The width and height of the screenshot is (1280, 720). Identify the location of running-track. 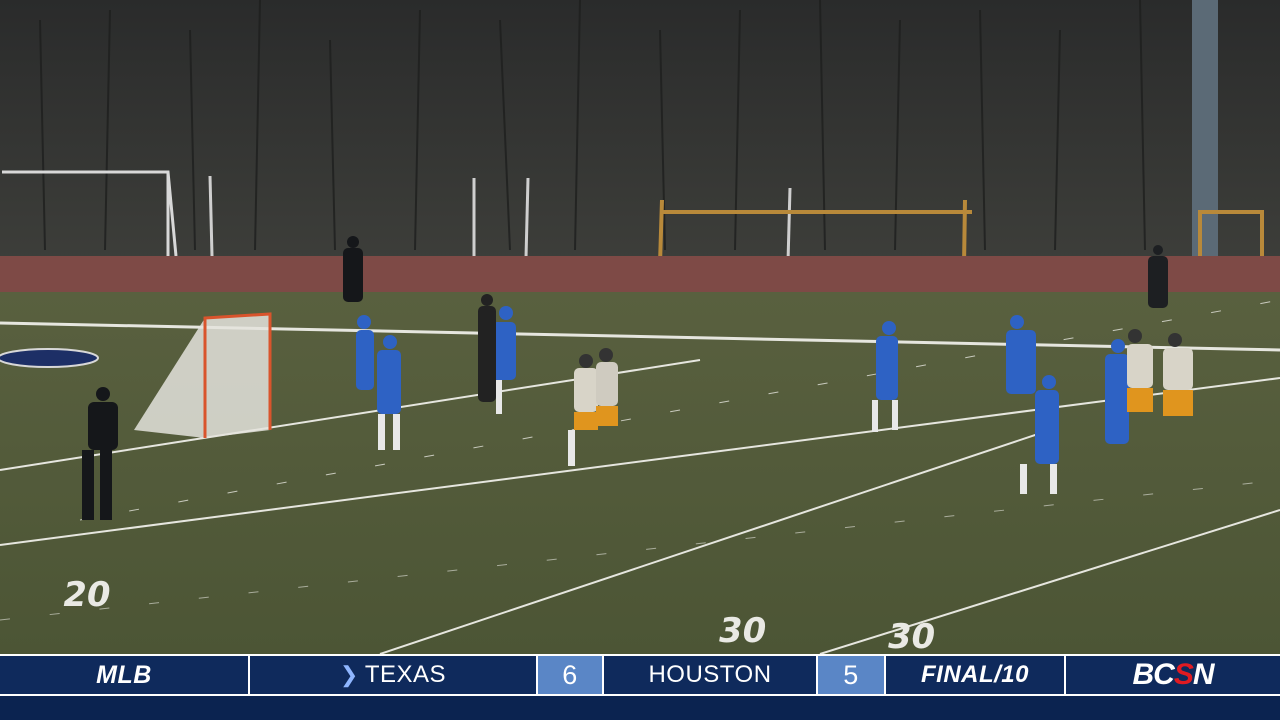
(640, 277).